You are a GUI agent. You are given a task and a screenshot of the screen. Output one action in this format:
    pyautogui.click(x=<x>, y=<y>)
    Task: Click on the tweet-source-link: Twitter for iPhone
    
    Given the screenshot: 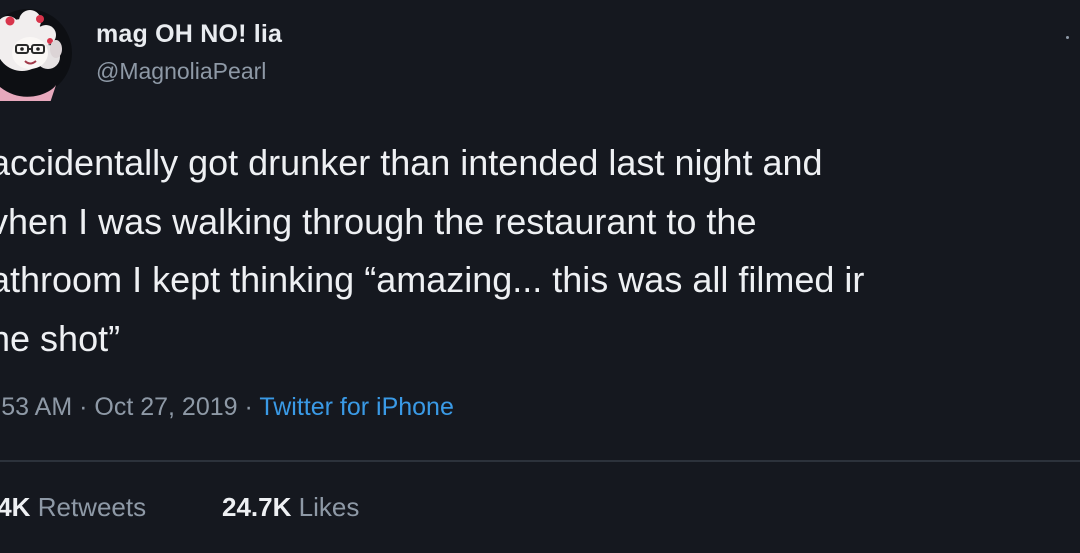 What is the action you would take?
    pyautogui.click(x=356, y=407)
    